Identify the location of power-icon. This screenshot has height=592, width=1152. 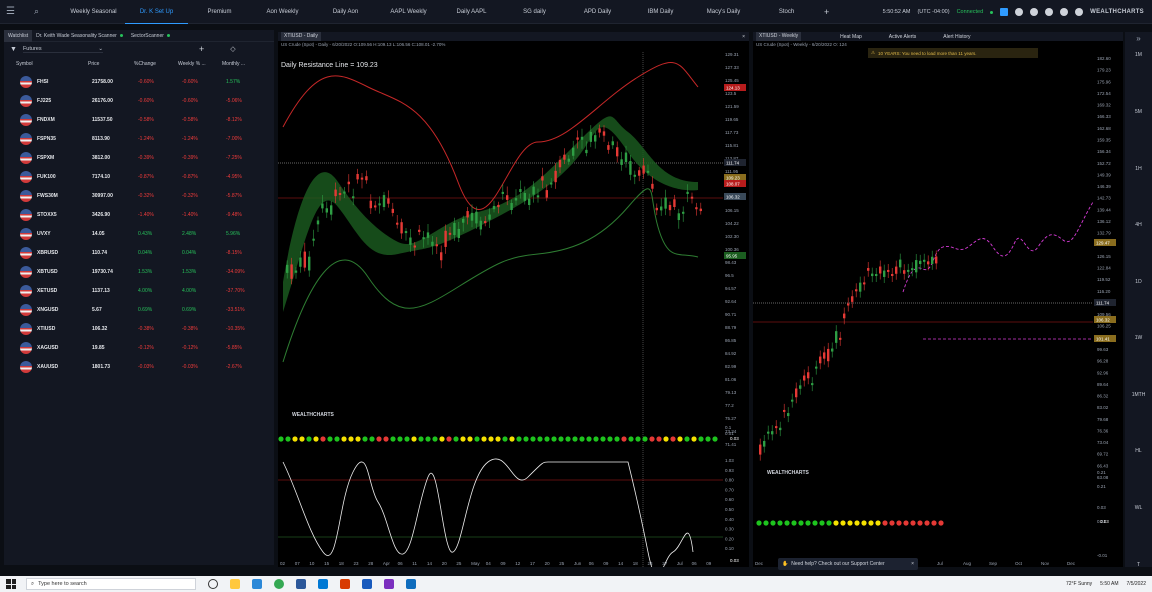
(1064, 12).